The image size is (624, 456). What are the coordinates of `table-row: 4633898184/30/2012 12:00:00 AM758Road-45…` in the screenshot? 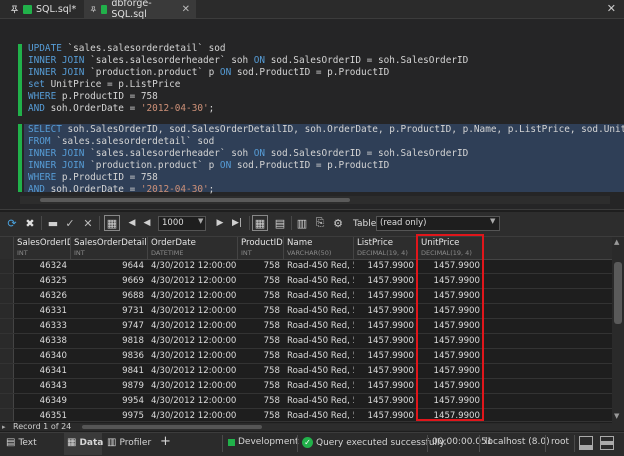 It's located at (306, 341).